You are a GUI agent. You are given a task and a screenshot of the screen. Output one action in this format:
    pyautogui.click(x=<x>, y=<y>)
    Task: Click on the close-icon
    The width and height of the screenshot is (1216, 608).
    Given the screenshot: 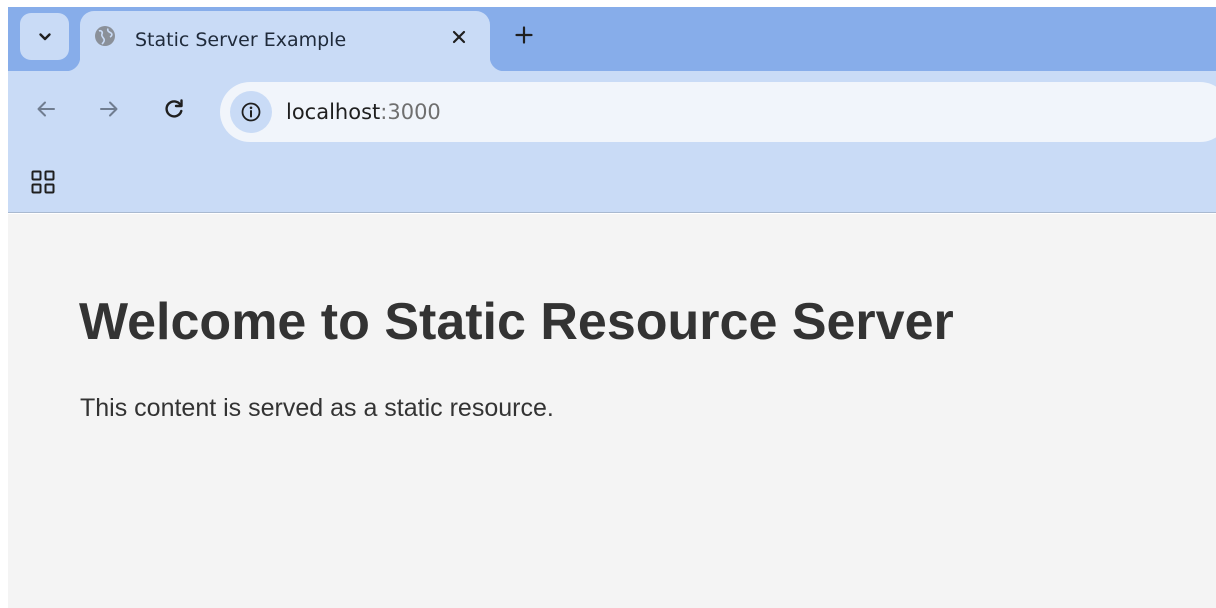 What is the action you would take?
    pyautogui.click(x=459, y=37)
    